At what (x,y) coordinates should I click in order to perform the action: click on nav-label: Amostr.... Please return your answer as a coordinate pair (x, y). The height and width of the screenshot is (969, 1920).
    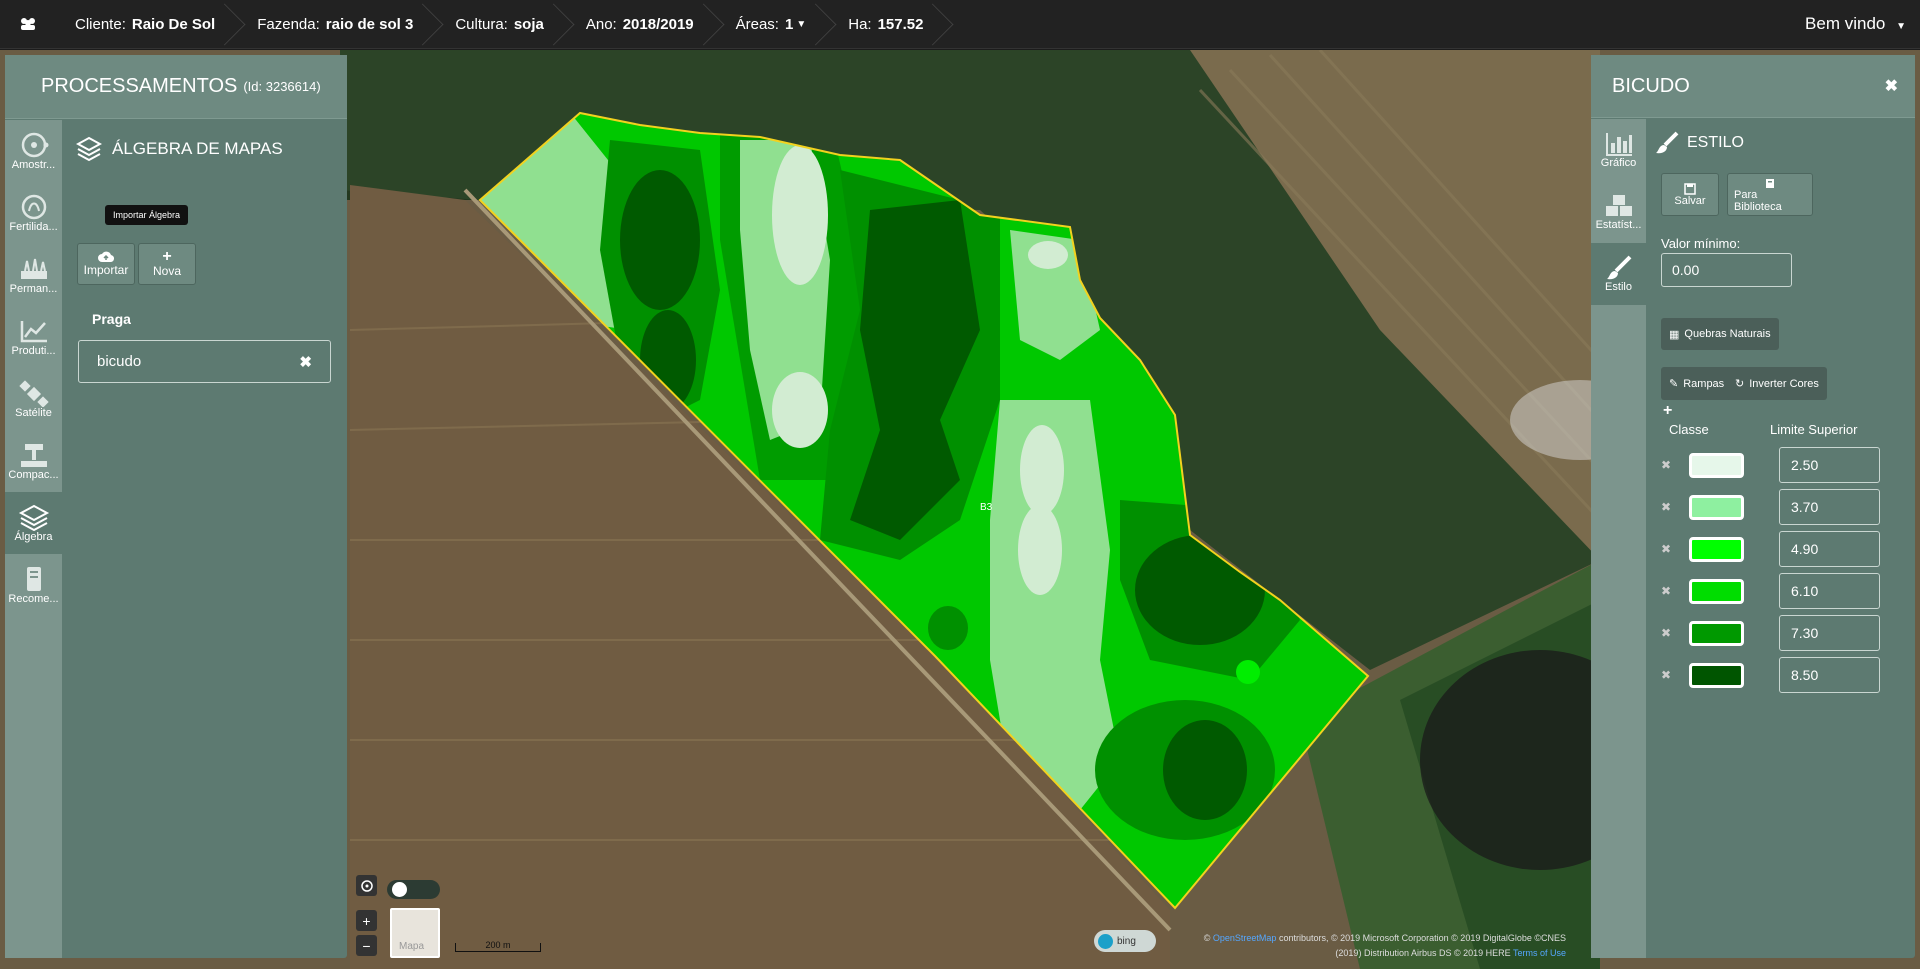
    Looking at the image, I should click on (33, 165).